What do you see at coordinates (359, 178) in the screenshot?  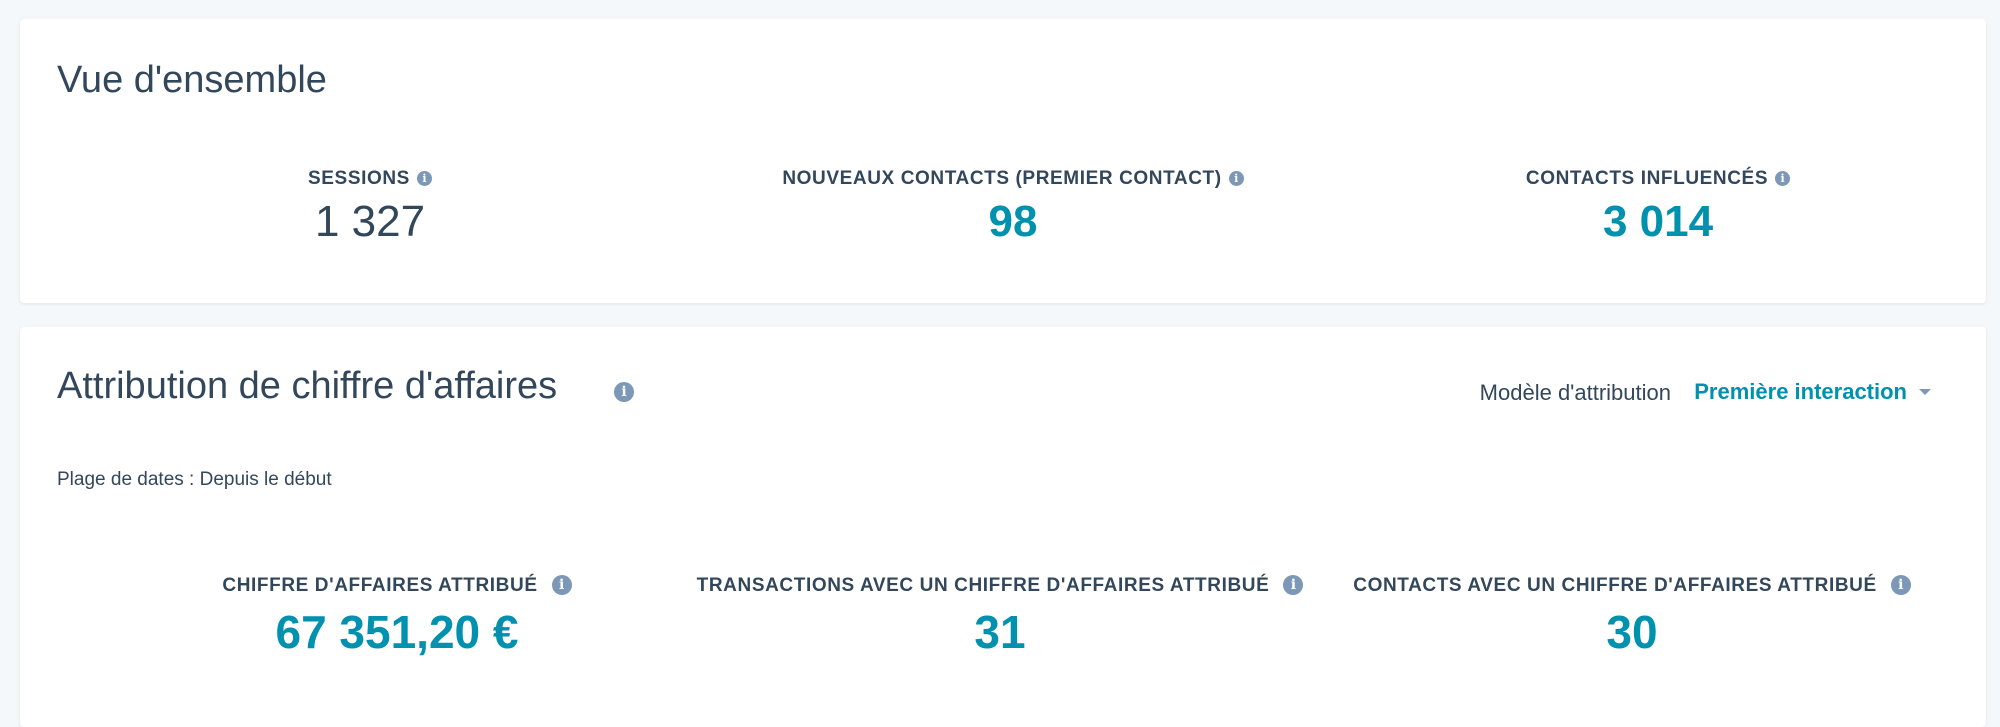 I see `kpi-sessions-label: SESSIONS` at bounding box center [359, 178].